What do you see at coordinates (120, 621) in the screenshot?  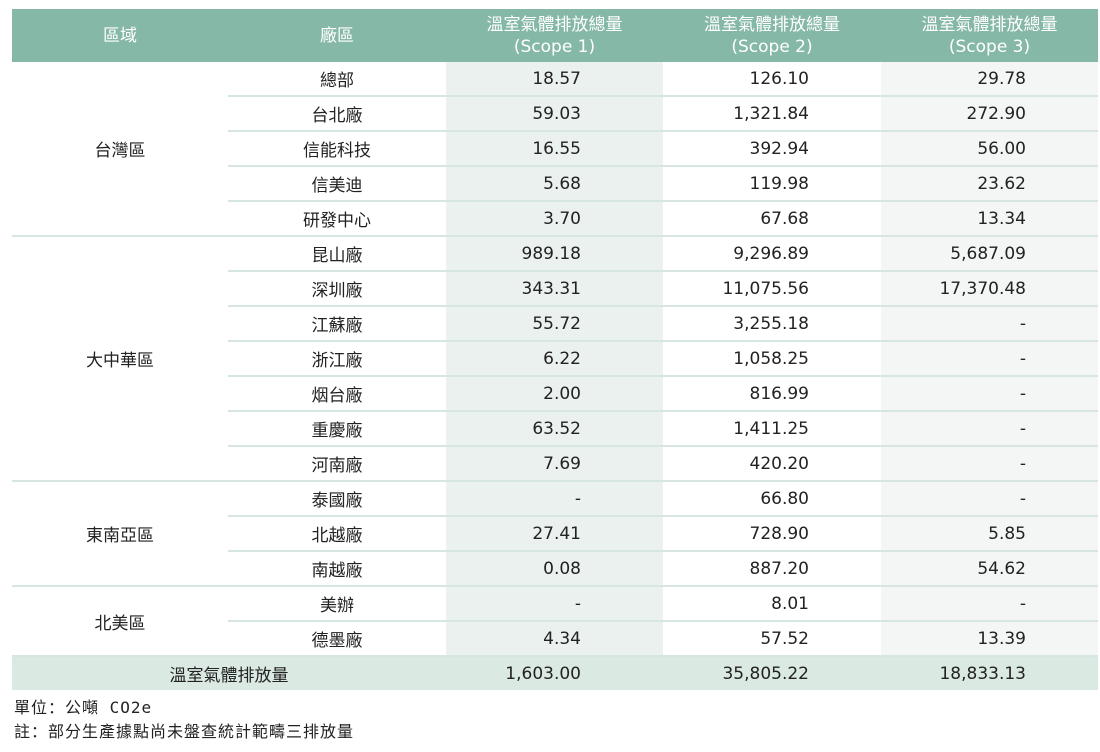 I see `region-cell: 北美區` at bounding box center [120, 621].